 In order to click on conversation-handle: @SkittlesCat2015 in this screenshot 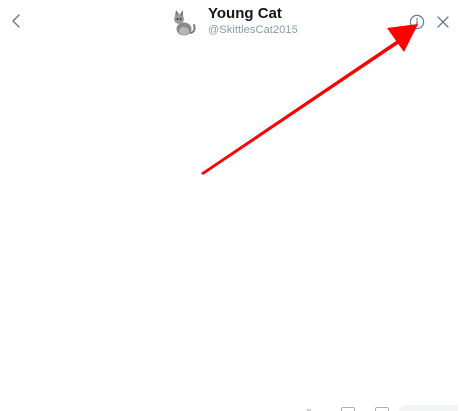, I will do `click(253, 30)`.